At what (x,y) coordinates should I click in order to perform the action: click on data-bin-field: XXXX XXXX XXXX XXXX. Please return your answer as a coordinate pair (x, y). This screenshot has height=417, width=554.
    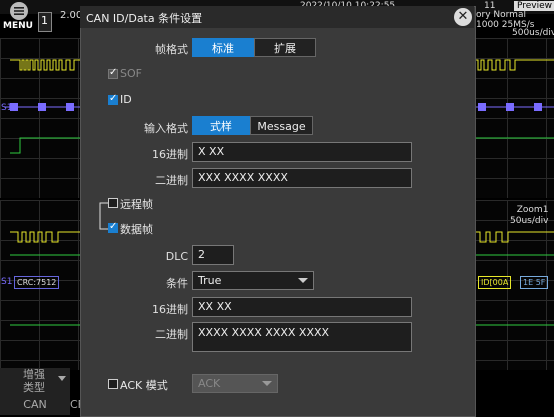
    Looking at the image, I should click on (302, 337).